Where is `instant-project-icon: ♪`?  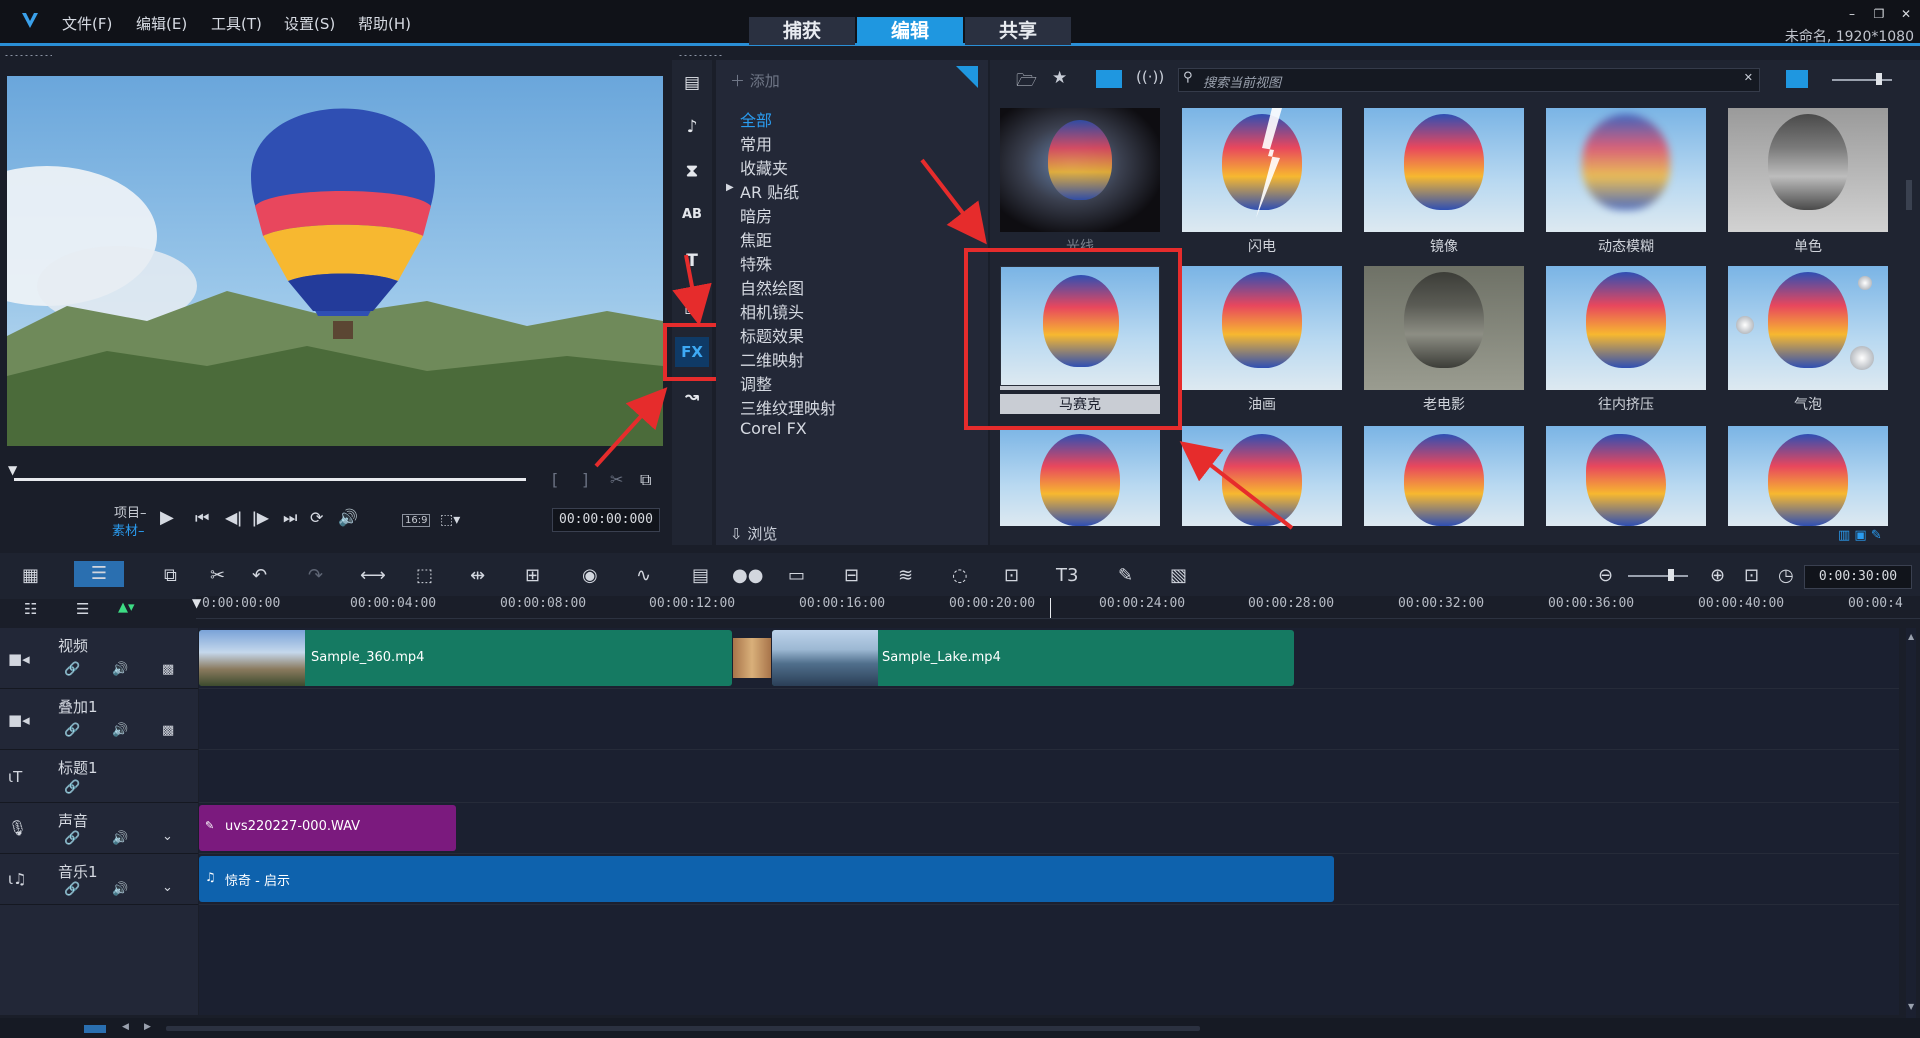
instant-project-icon: ♪ is located at coordinates (692, 127).